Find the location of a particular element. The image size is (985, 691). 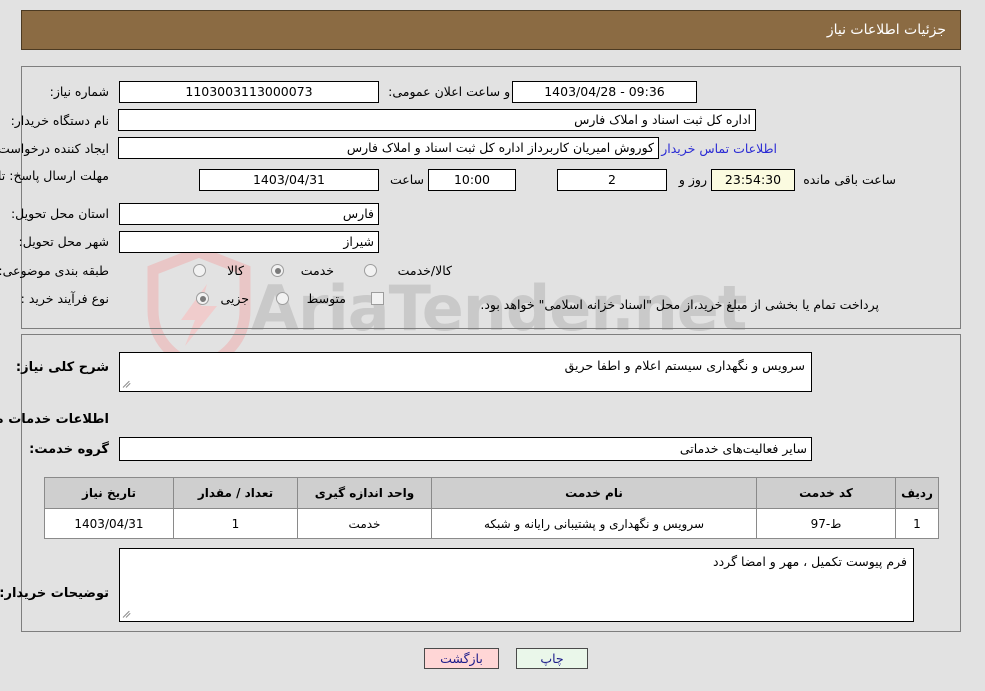

radio-category-khedmat is located at coordinates (278, 270).